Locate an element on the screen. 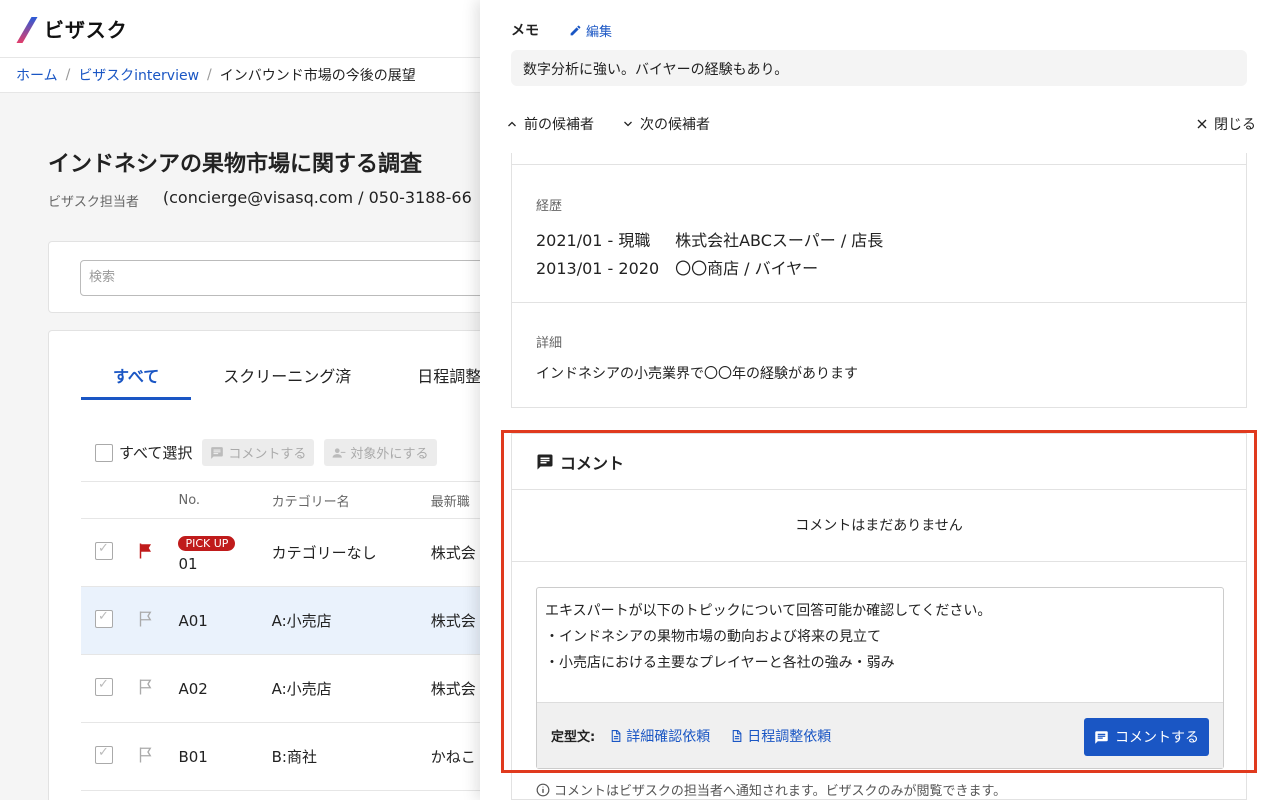 The image size is (1280, 800). next-candidate-button: 次の候補者 is located at coordinates (666, 124).